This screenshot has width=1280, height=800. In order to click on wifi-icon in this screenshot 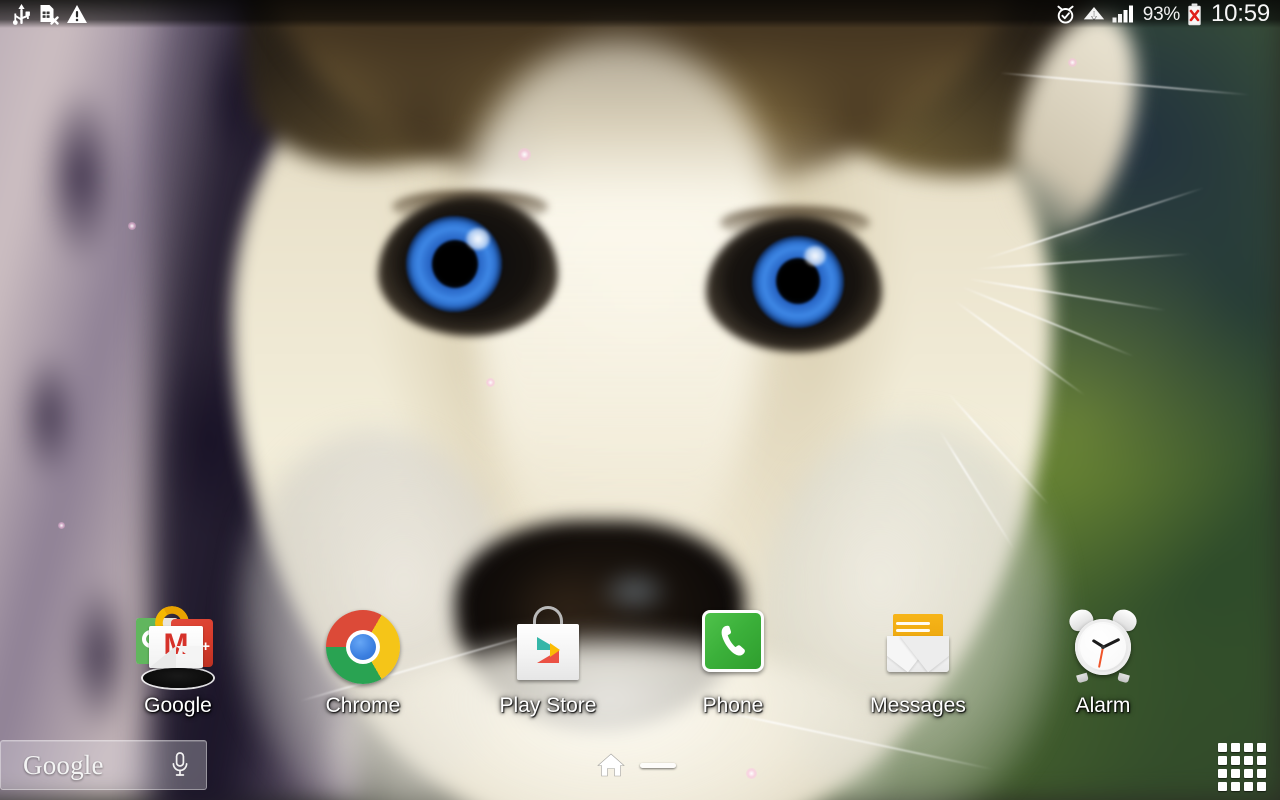, I will do `click(1093, 14)`.